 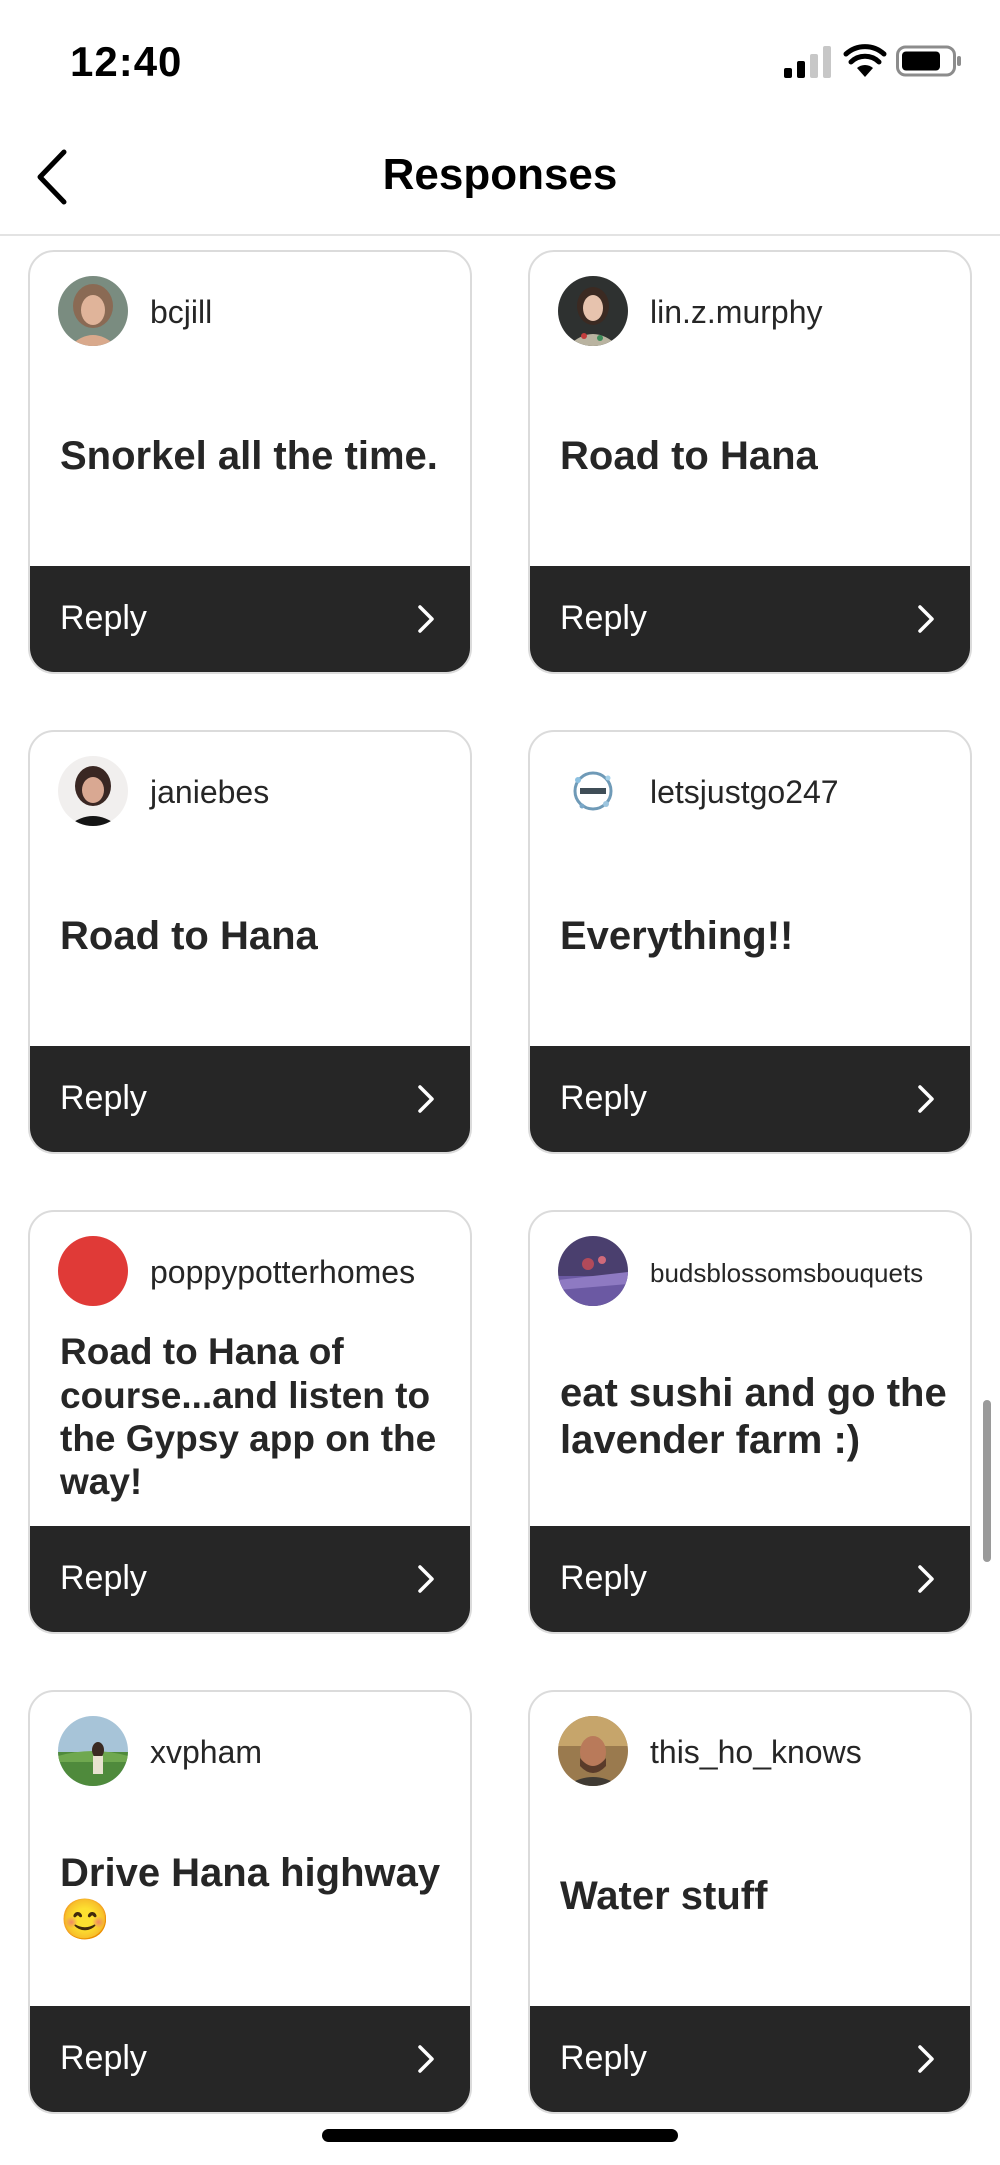 I want to click on username: budsblossomsbouquets, so click(x=786, y=1273).